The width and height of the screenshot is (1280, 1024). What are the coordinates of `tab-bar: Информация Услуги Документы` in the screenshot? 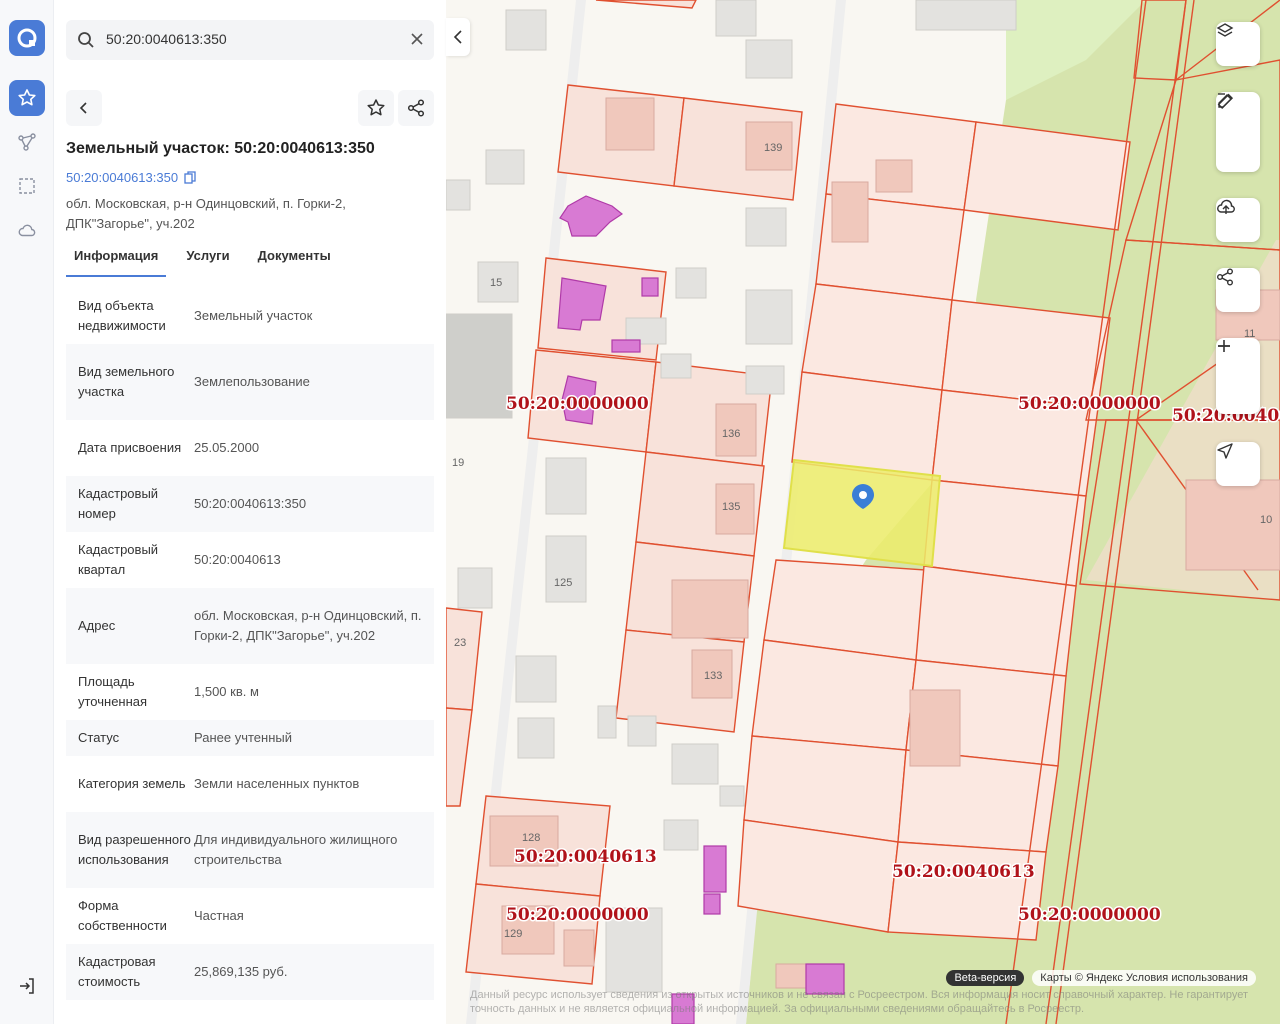 It's located at (208, 260).